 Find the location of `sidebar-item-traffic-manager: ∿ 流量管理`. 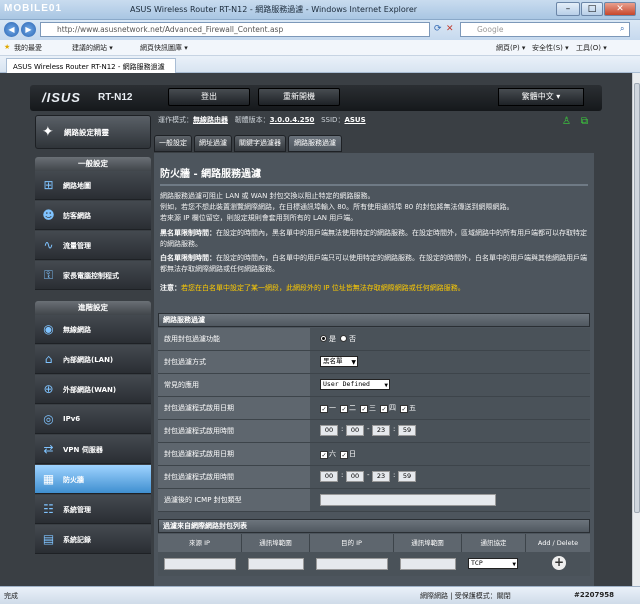

sidebar-item-traffic-manager: ∿ 流量管理 is located at coordinates (93, 245).